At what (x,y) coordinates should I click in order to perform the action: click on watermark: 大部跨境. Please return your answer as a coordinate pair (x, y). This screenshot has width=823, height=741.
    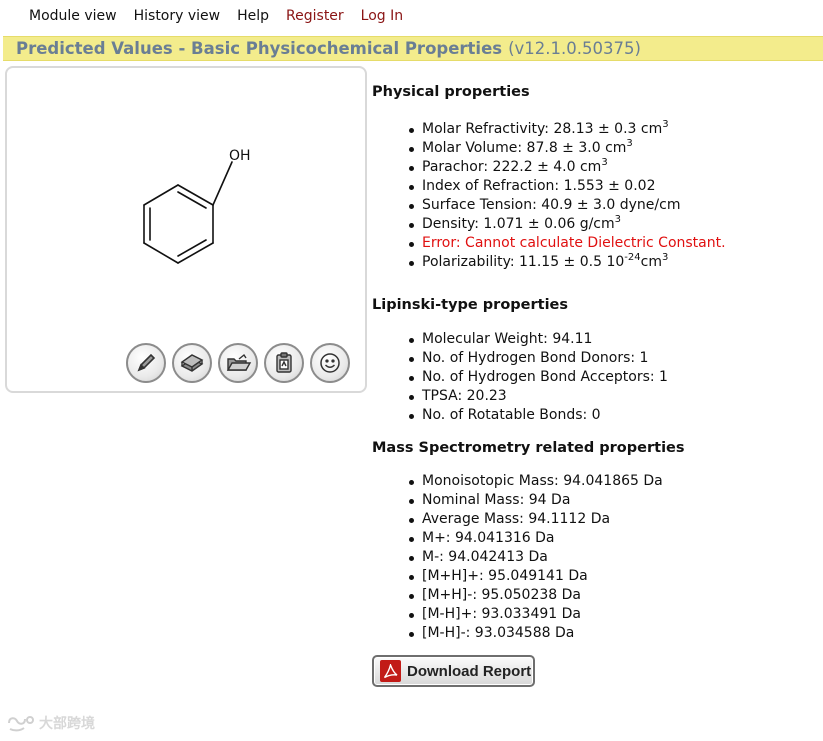
    Looking at the image, I should click on (50, 723).